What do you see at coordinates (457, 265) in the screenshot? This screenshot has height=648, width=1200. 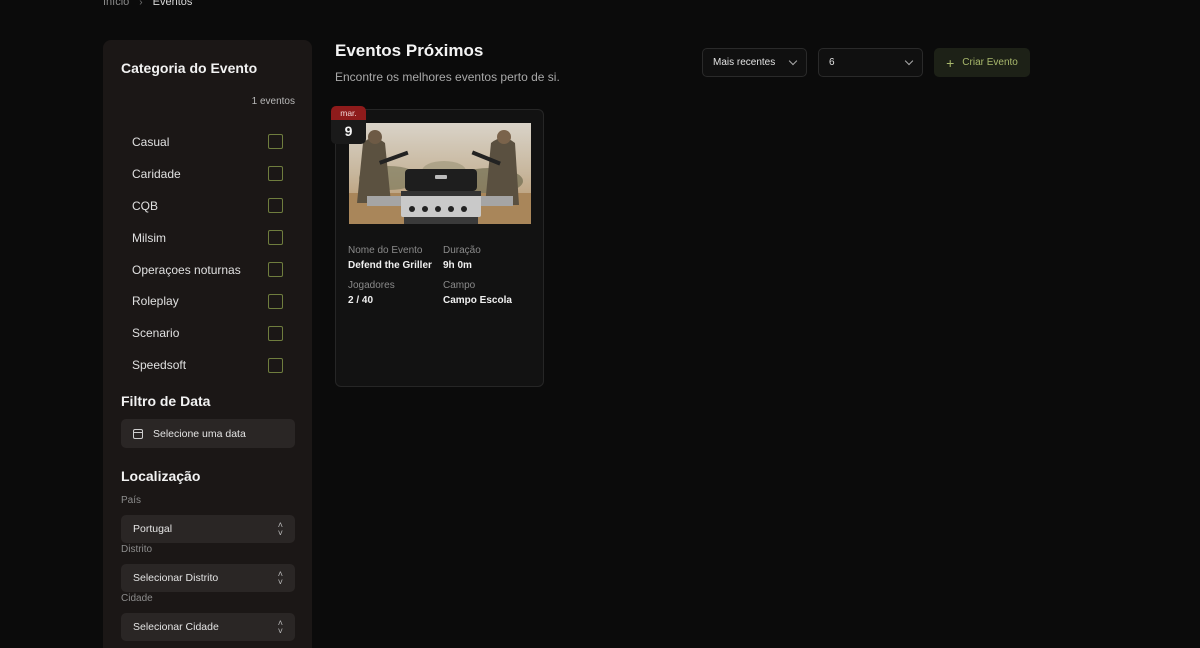 I see `event-duration: 9h 0m` at bounding box center [457, 265].